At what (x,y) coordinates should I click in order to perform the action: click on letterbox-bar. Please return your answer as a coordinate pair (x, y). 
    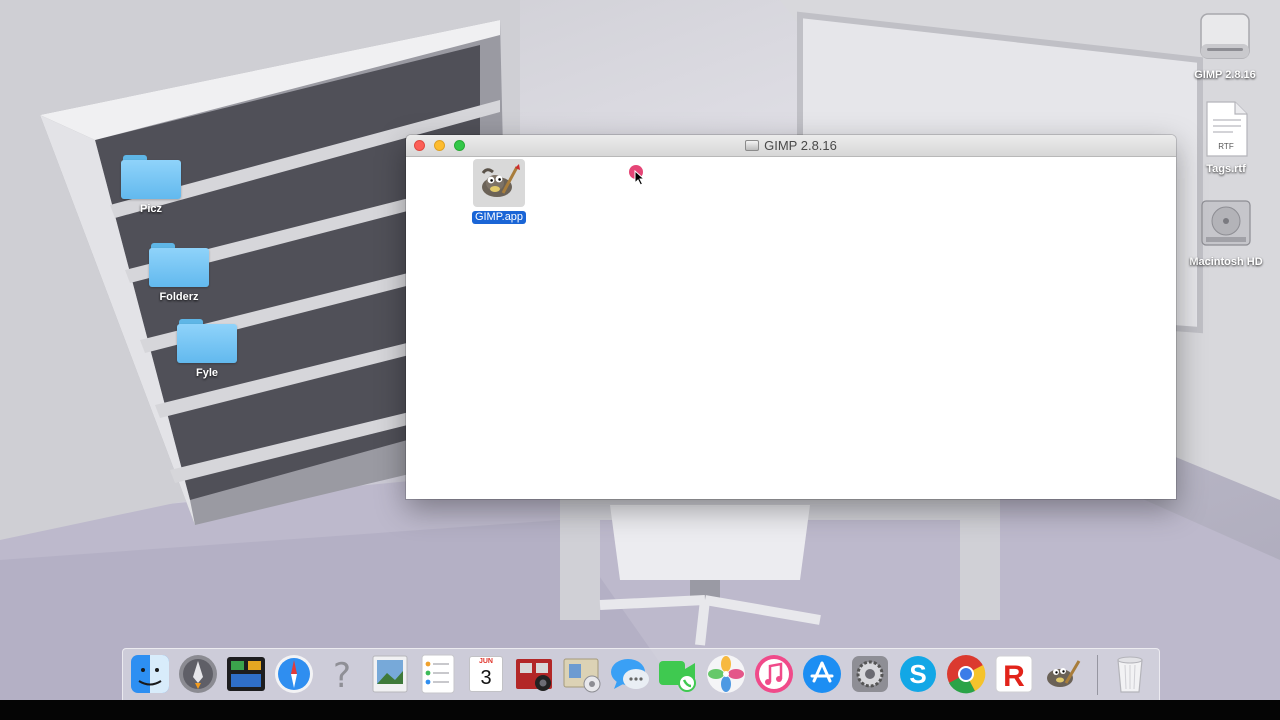
    Looking at the image, I should click on (640, 710).